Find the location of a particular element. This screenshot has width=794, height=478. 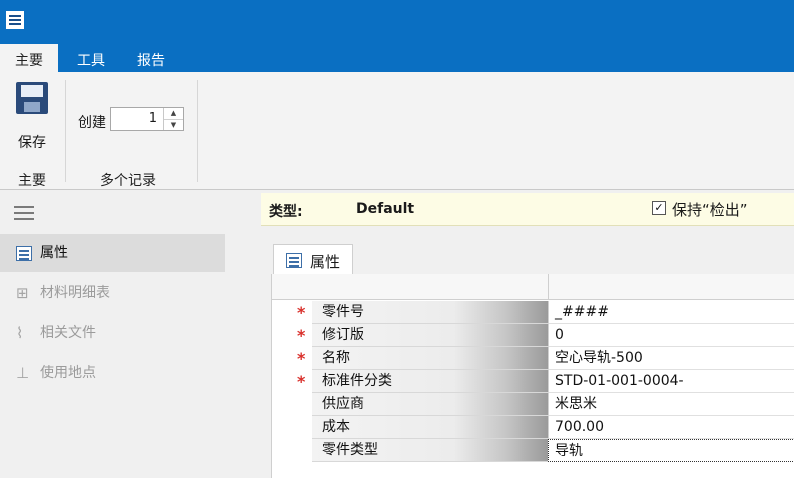

property-row: * 零件号 _#### is located at coordinates (533, 312).